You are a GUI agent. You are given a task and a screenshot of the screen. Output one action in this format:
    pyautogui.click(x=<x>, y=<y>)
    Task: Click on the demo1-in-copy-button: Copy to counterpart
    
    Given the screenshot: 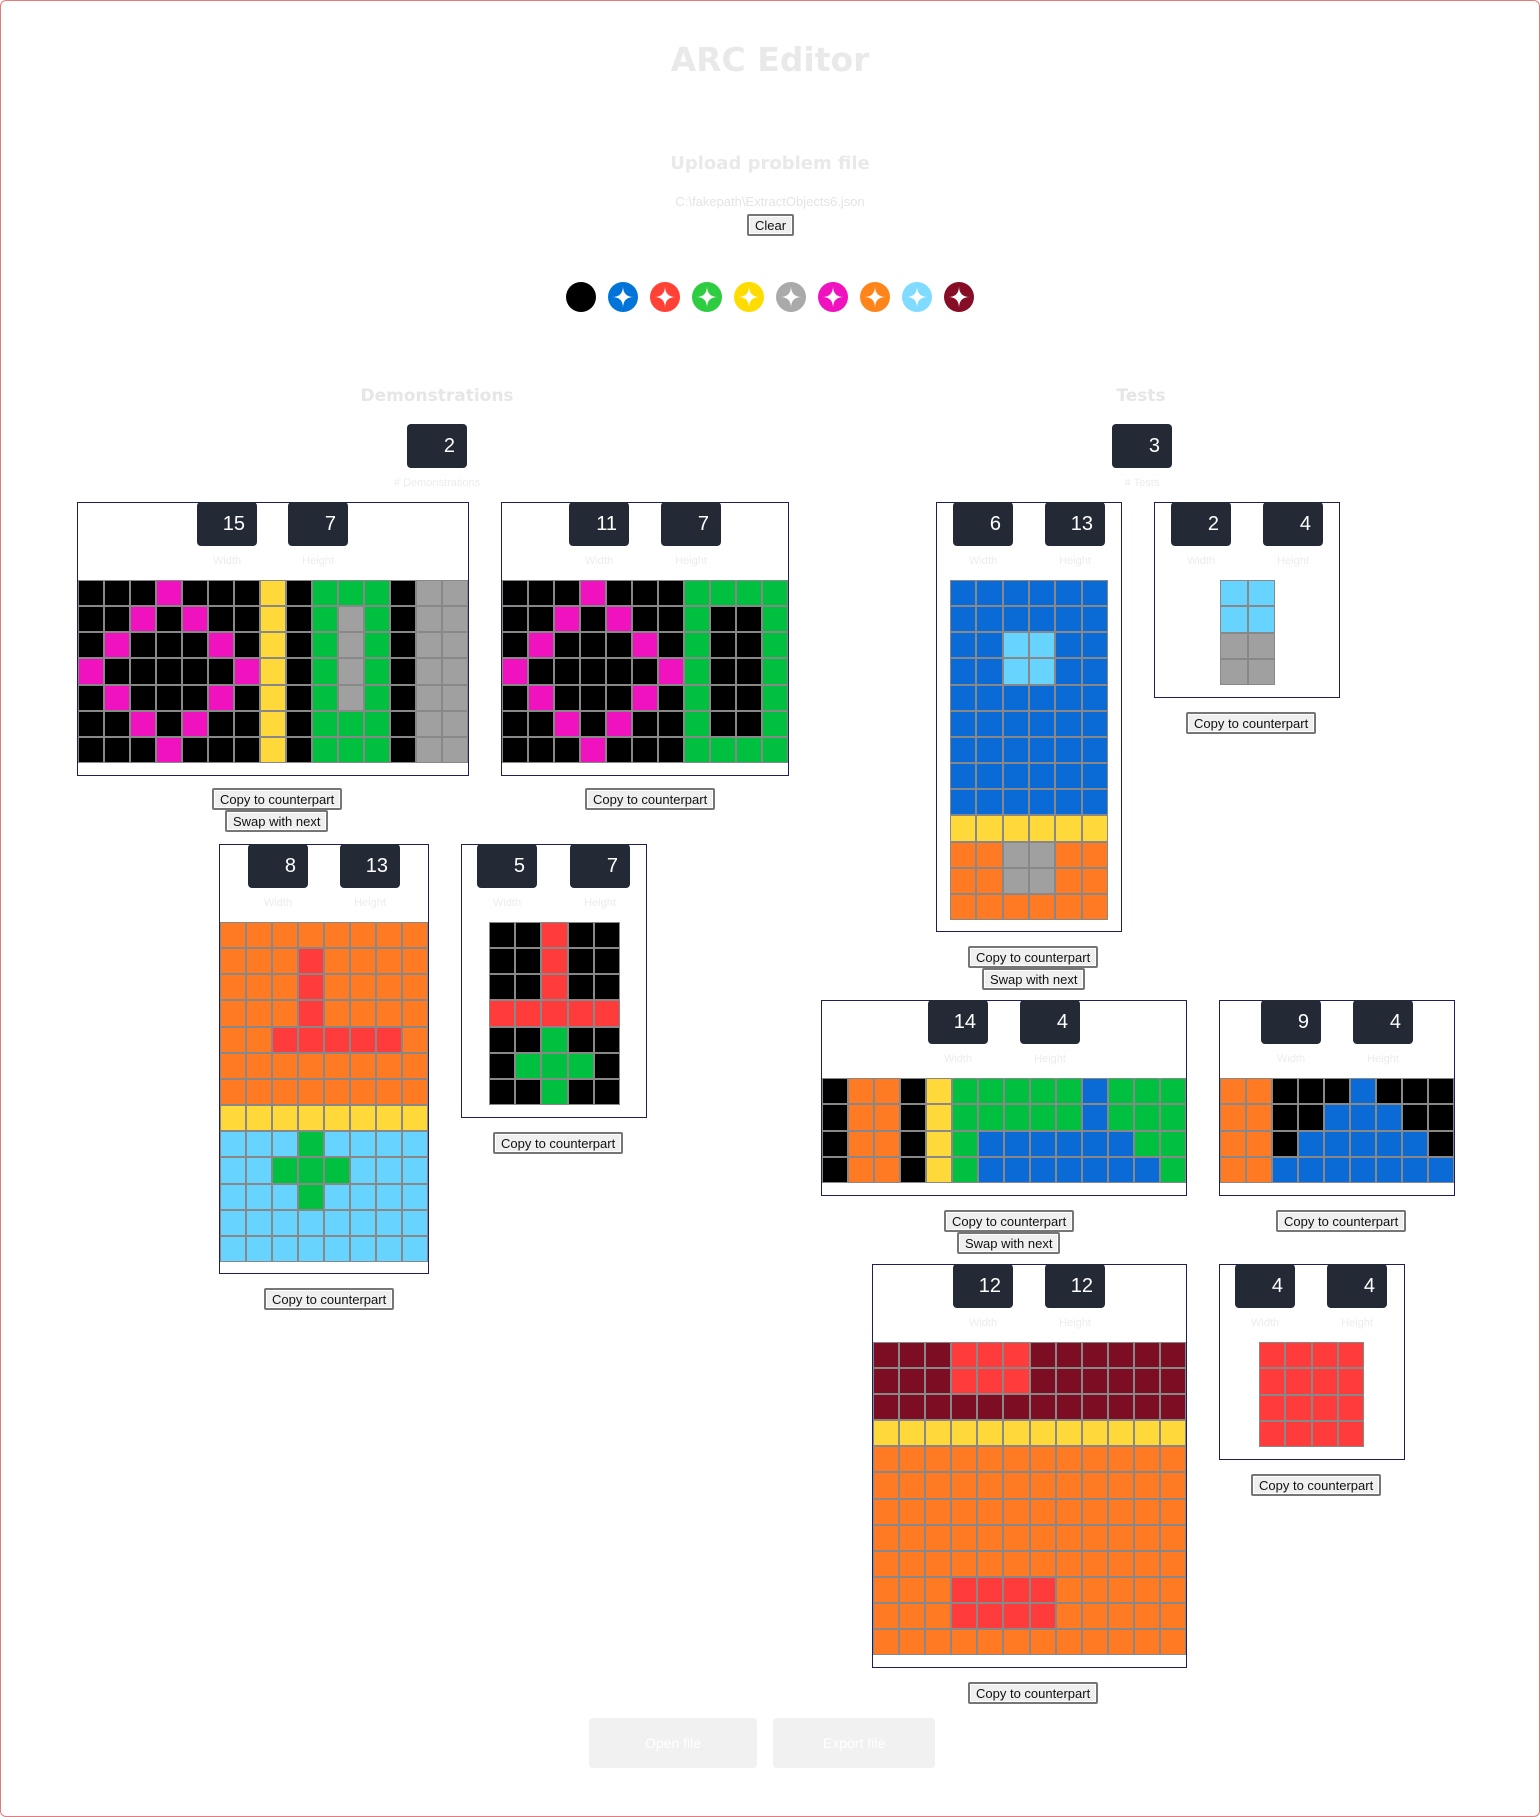 What is the action you would take?
    pyautogui.click(x=277, y=799)
    